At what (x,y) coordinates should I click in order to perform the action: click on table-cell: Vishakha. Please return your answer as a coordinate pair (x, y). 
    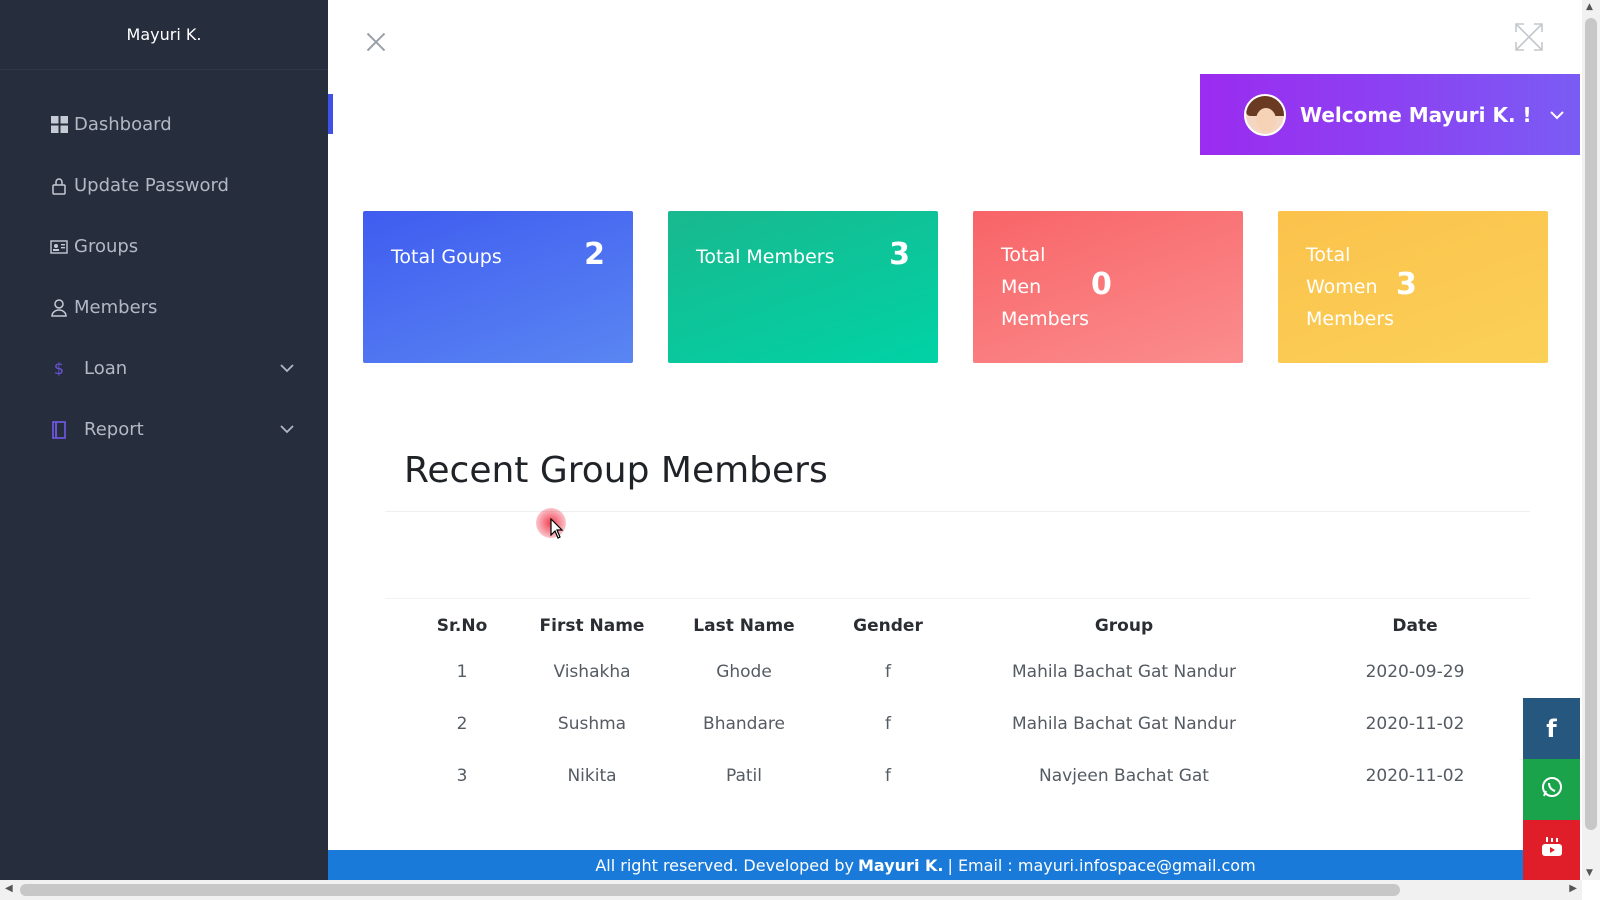
    Looking at the image, I should click on (592, 672).